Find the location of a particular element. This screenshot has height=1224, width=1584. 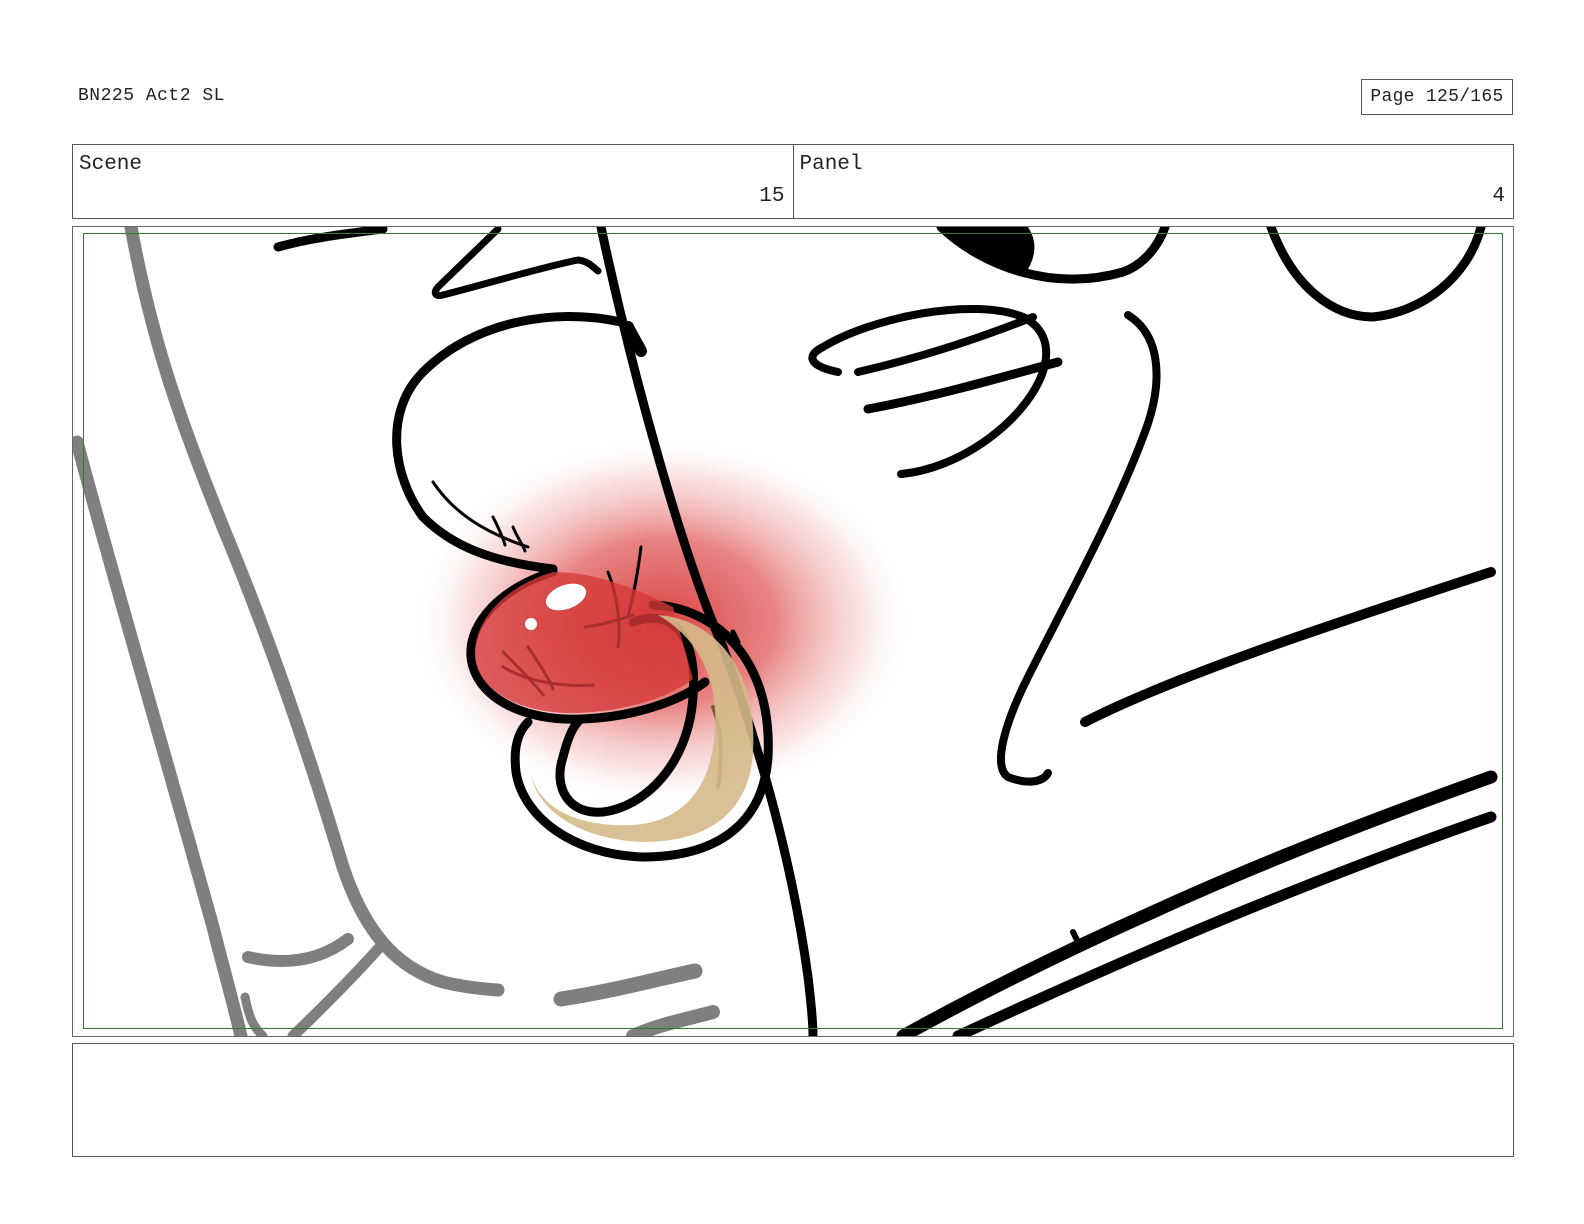

panel-info-row: Scene 15 Panel 4 is located at coordinates (793, 181).